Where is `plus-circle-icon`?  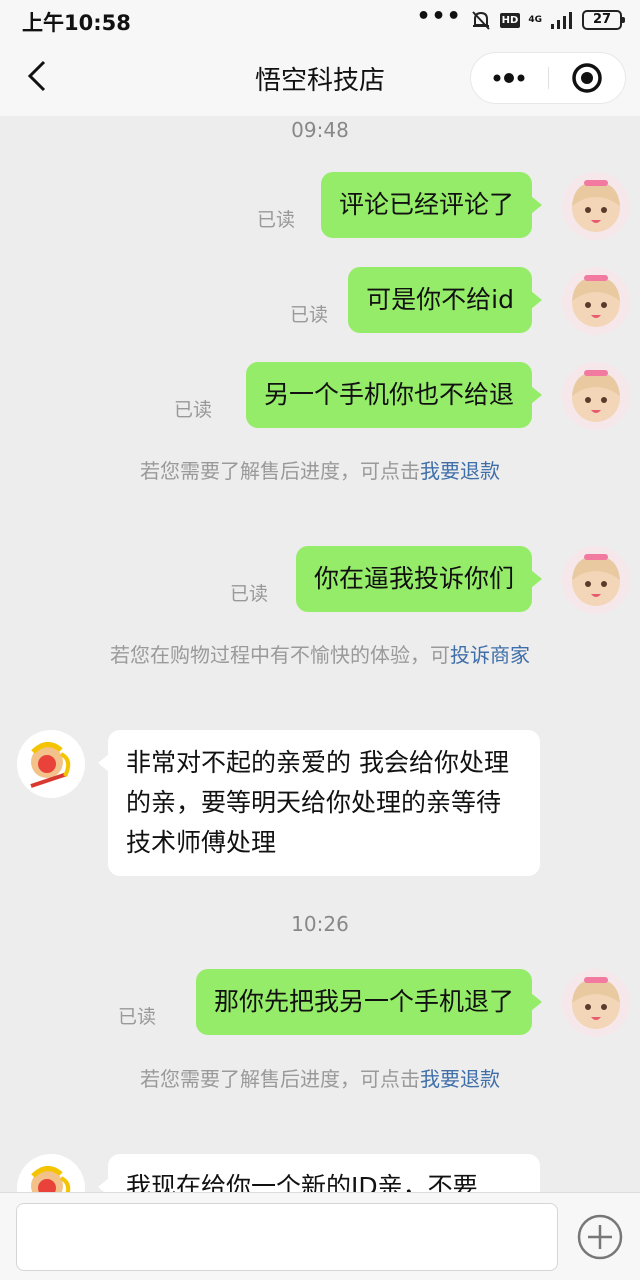 plus-circle-icon is located at coordinates (600, 1237).